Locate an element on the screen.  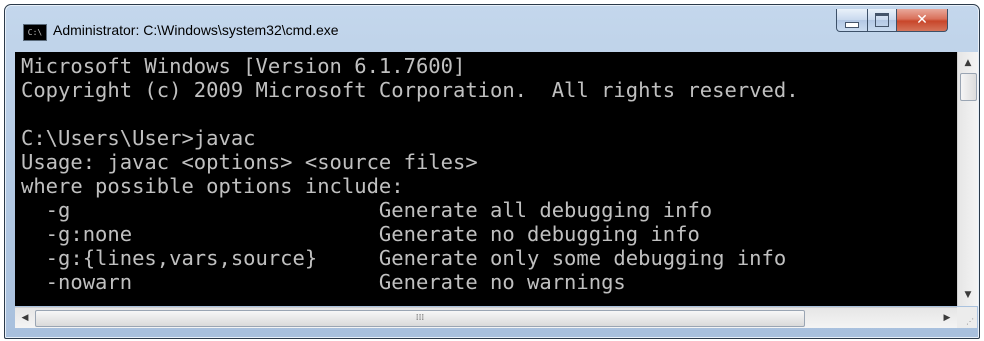
resize-grip: ⋰ is located at coordinates (967, 317).